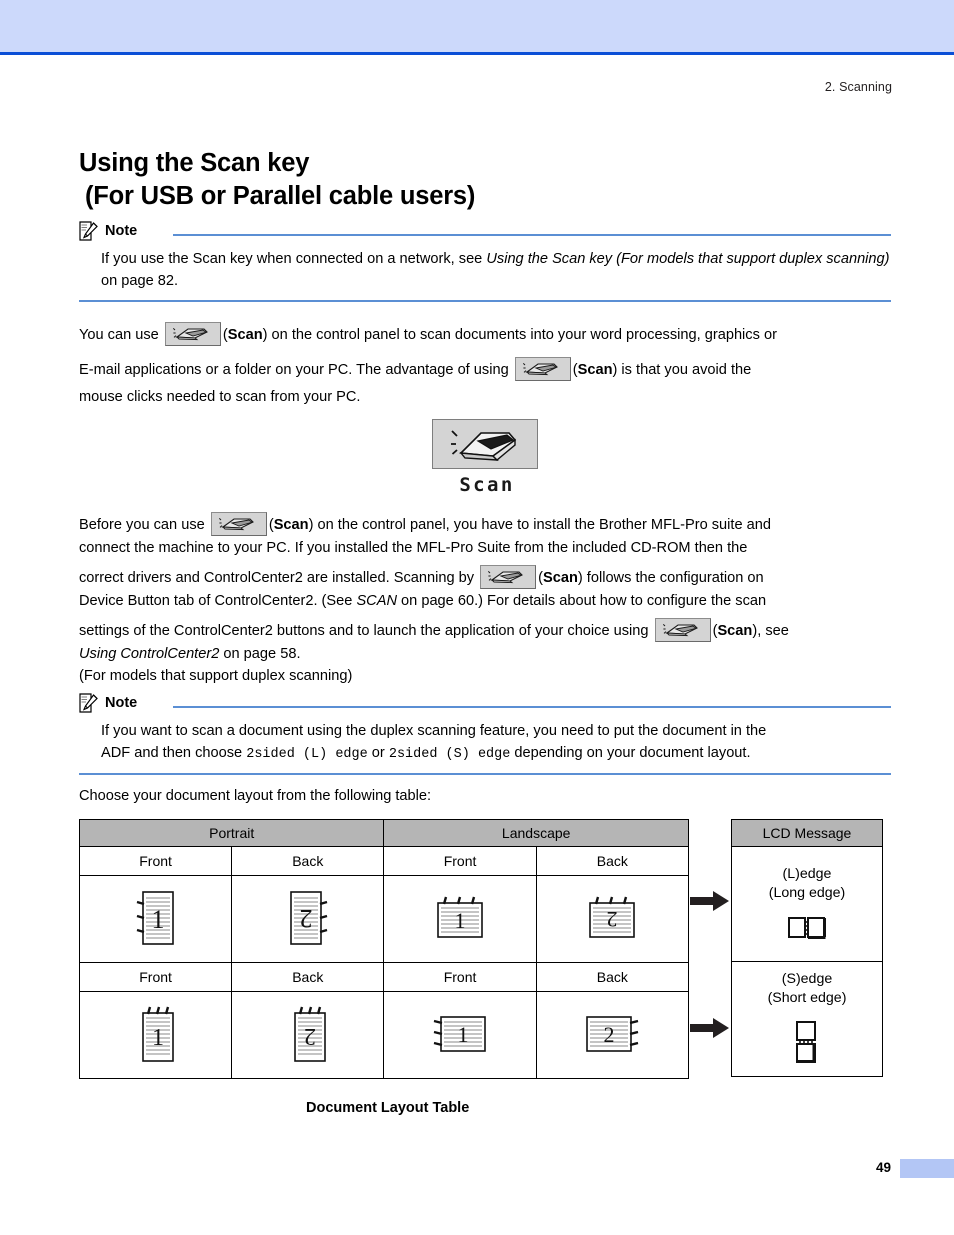 This screenshot has height=1235, width=954. I want to click on table-header-row: Portrait Landscape, so click(383, 833).